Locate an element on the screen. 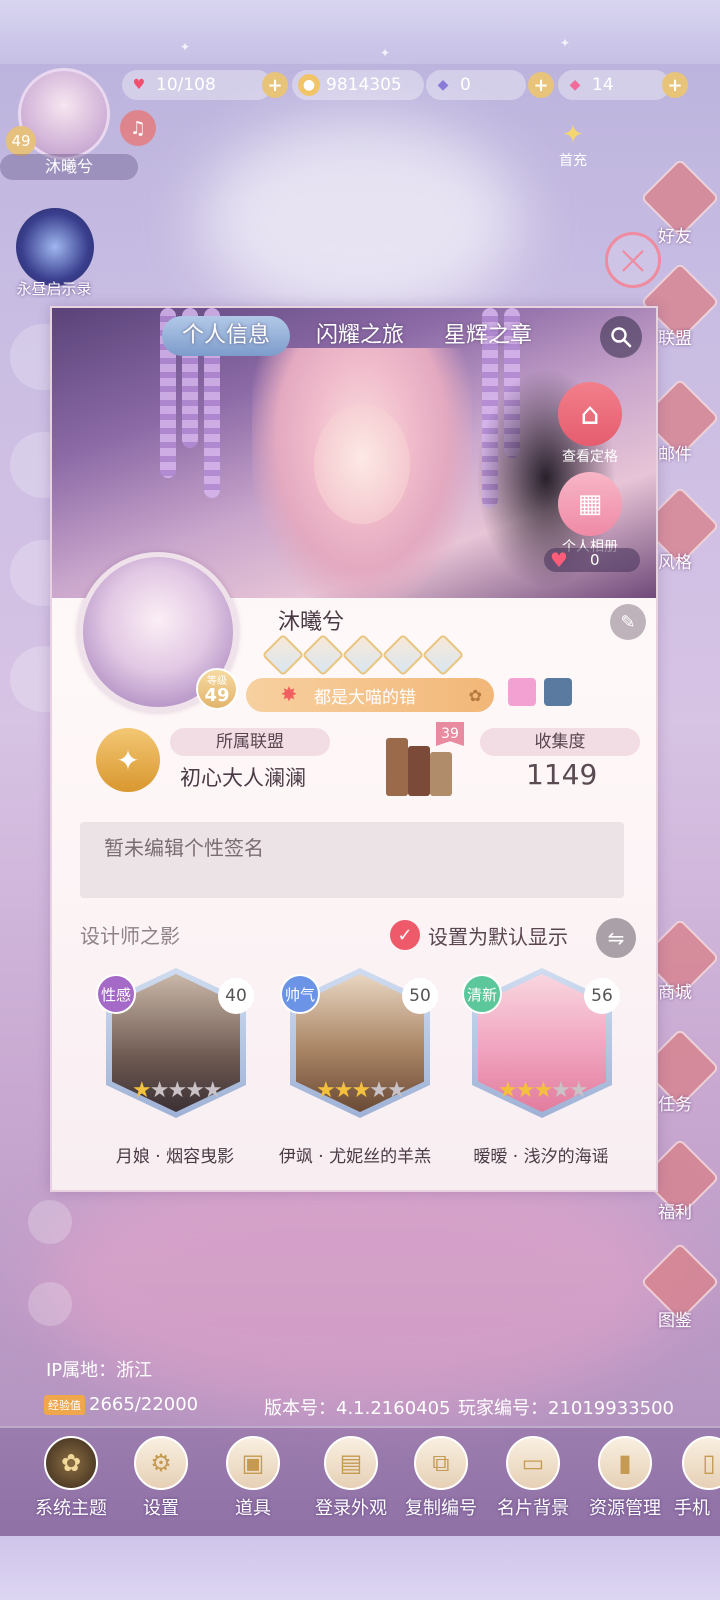  add-stamina-button: + is located at coordinates (275, 85).